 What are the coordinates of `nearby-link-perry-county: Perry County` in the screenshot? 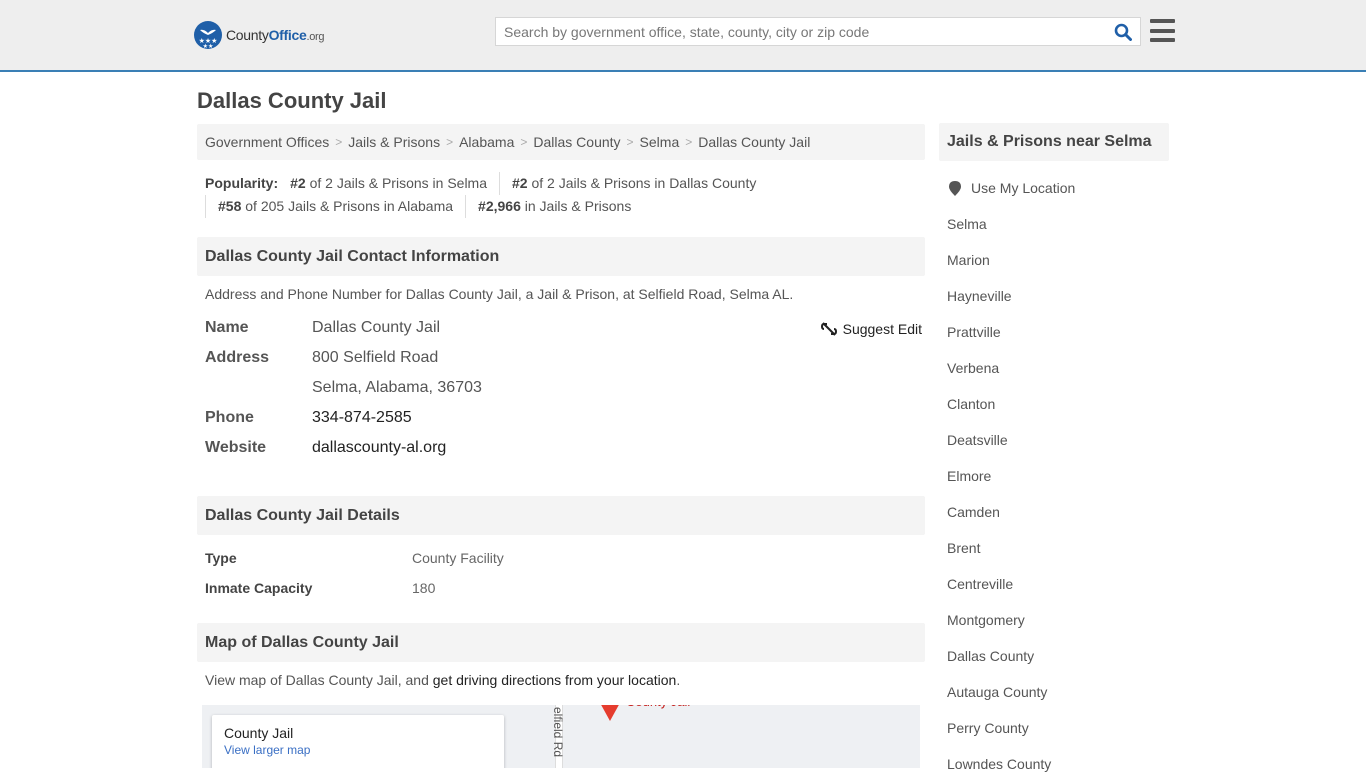 It's located at (988, 728).